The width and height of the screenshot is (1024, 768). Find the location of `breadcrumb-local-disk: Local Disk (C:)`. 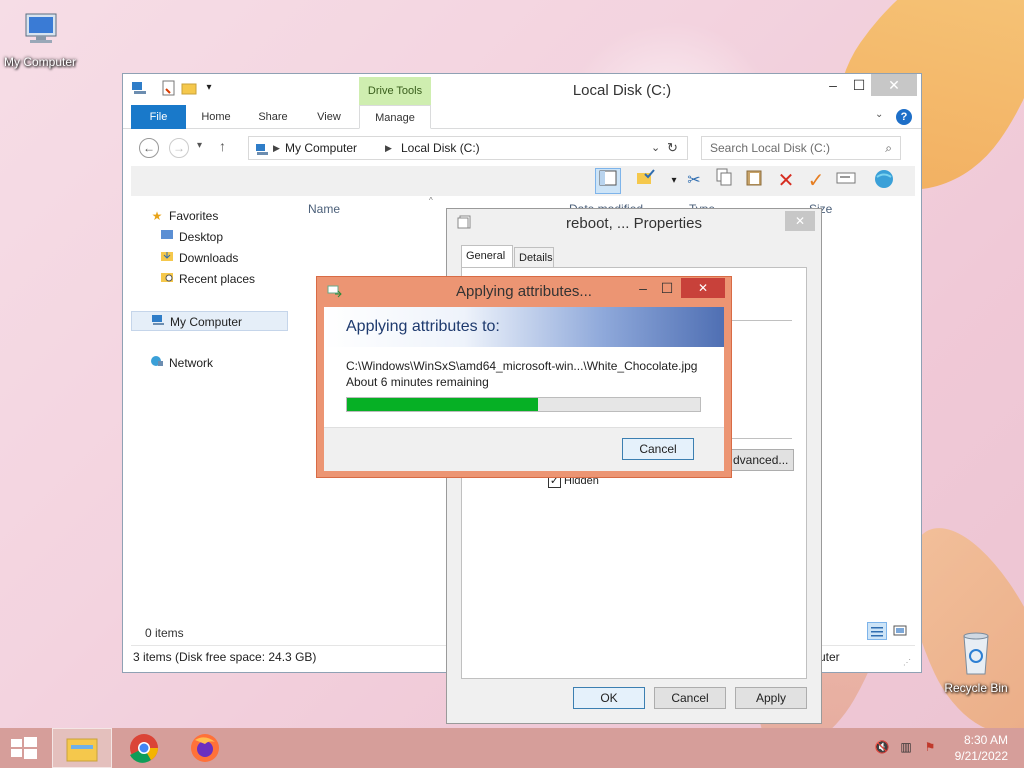

breadcrumb-local-disk: Local Disk (C:) is located at coordinates (440, 148).